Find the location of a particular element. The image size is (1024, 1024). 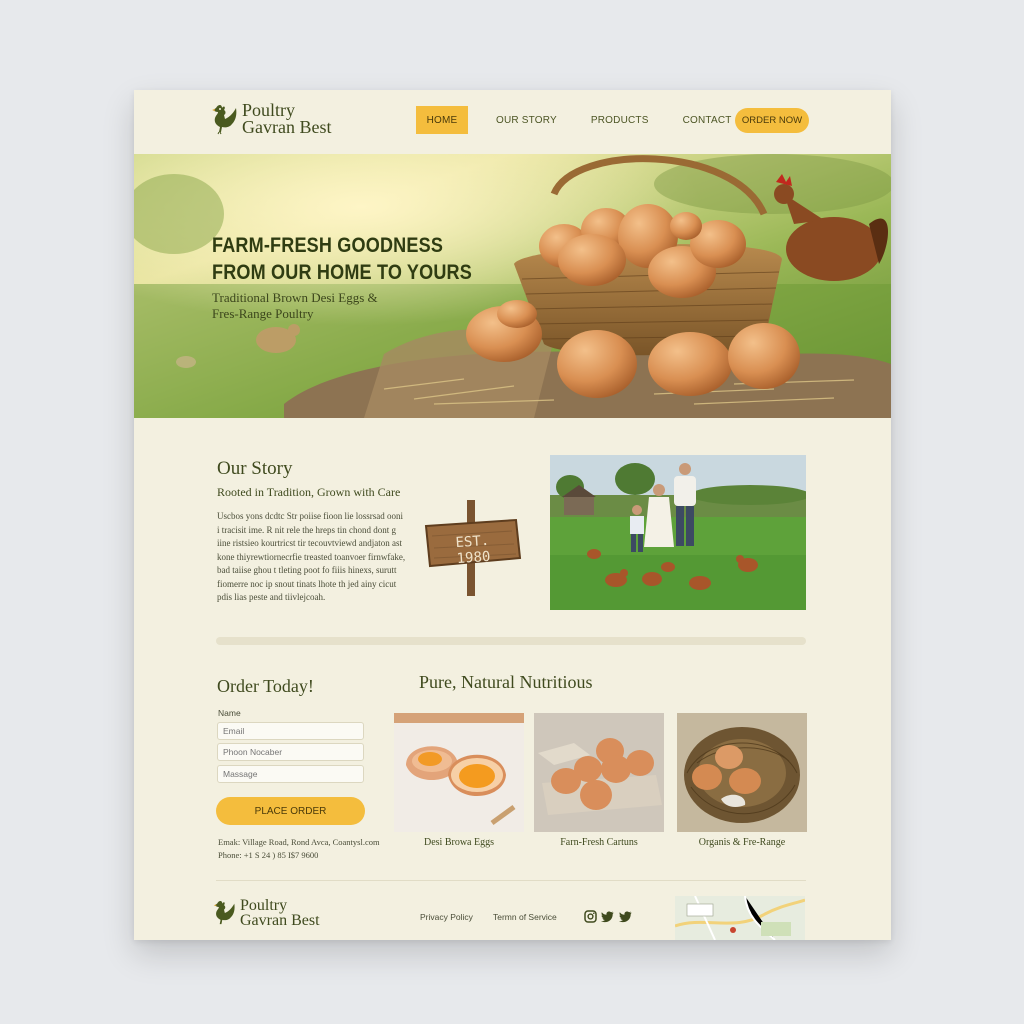

footer-brand-line2: Gavran Best is located at coordinates (280, 920).